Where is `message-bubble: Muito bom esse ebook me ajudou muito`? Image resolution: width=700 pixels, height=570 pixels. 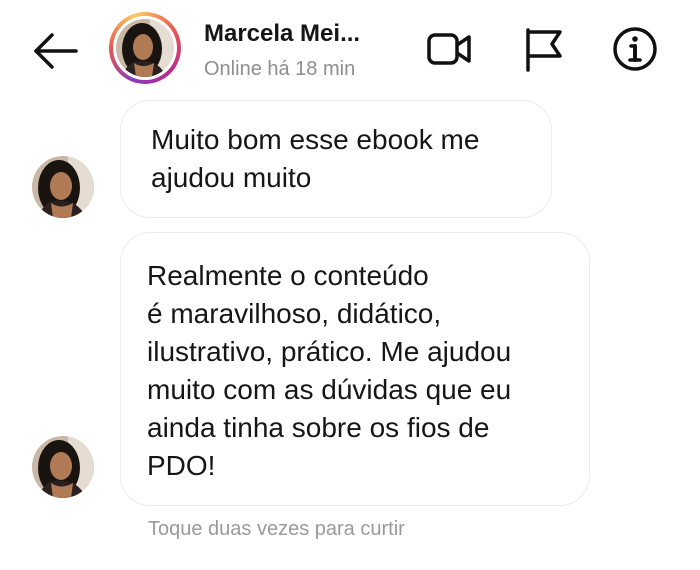 message-bubble: Muito bom esse ebook me ajudou muito is located at coordinates (336, 159).